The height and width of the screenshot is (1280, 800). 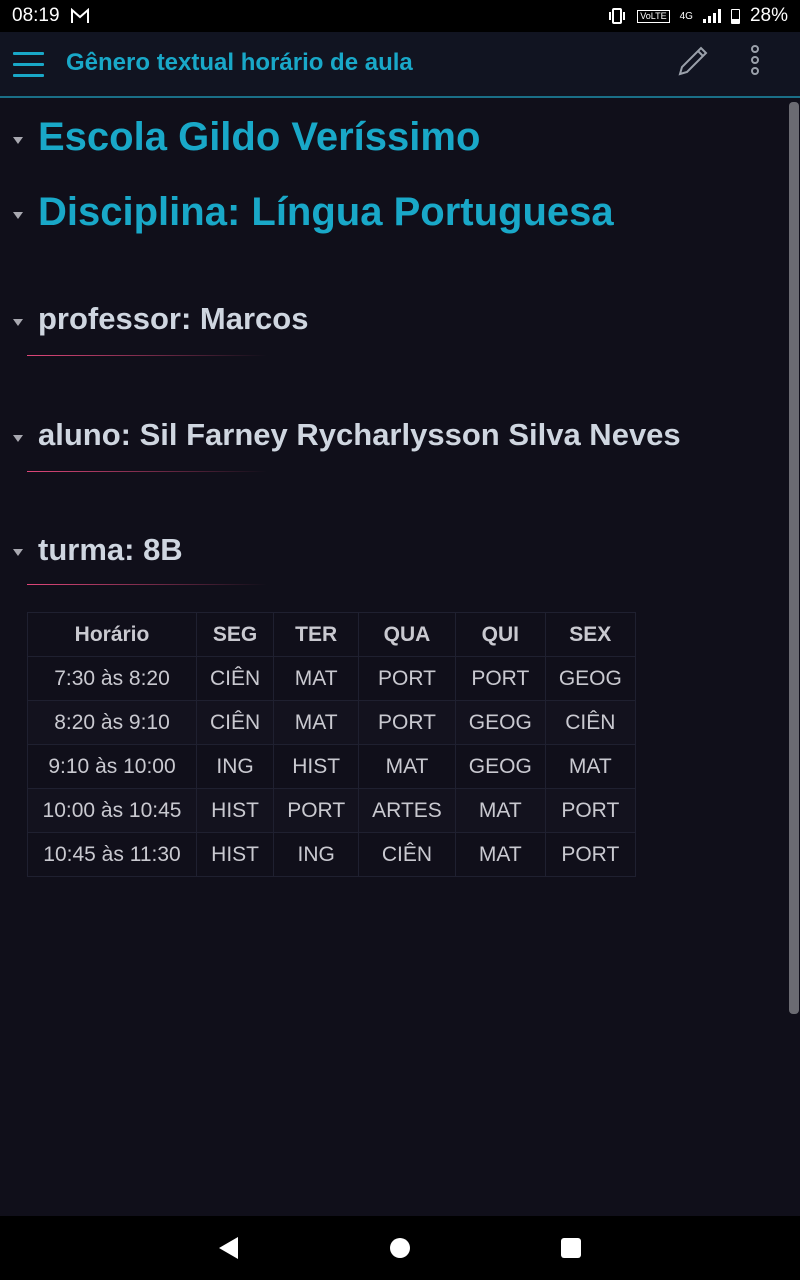 What do you see at coordinates (653, 16) in the screenshot?
I see `volte-badge: VoLTE` at bounding box center [653, 16].